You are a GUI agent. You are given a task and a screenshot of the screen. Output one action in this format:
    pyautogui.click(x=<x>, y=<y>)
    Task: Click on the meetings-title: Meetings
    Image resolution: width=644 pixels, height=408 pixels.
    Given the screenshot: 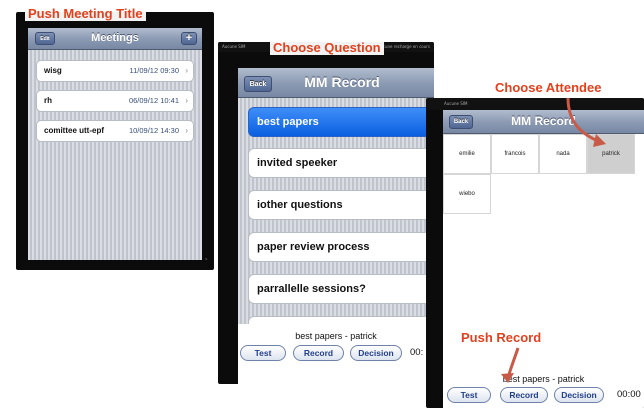 What is the action you would take?
    pyautogui.click(x=115, y=38)
    